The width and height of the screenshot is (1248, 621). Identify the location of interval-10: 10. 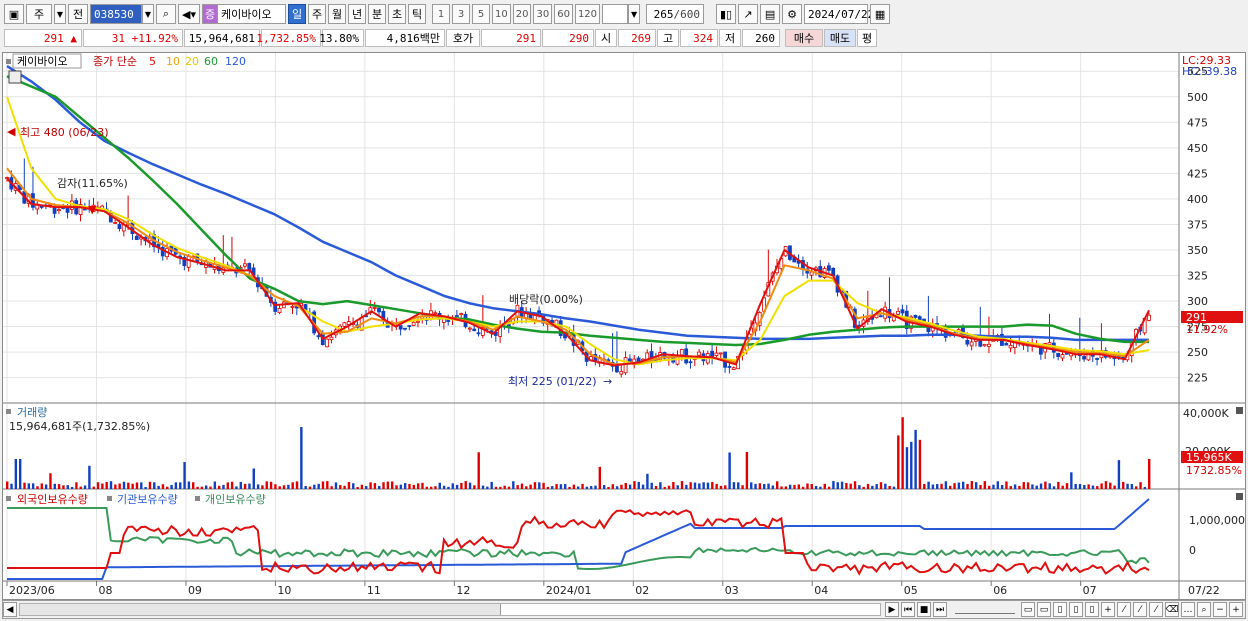
(501, 14).